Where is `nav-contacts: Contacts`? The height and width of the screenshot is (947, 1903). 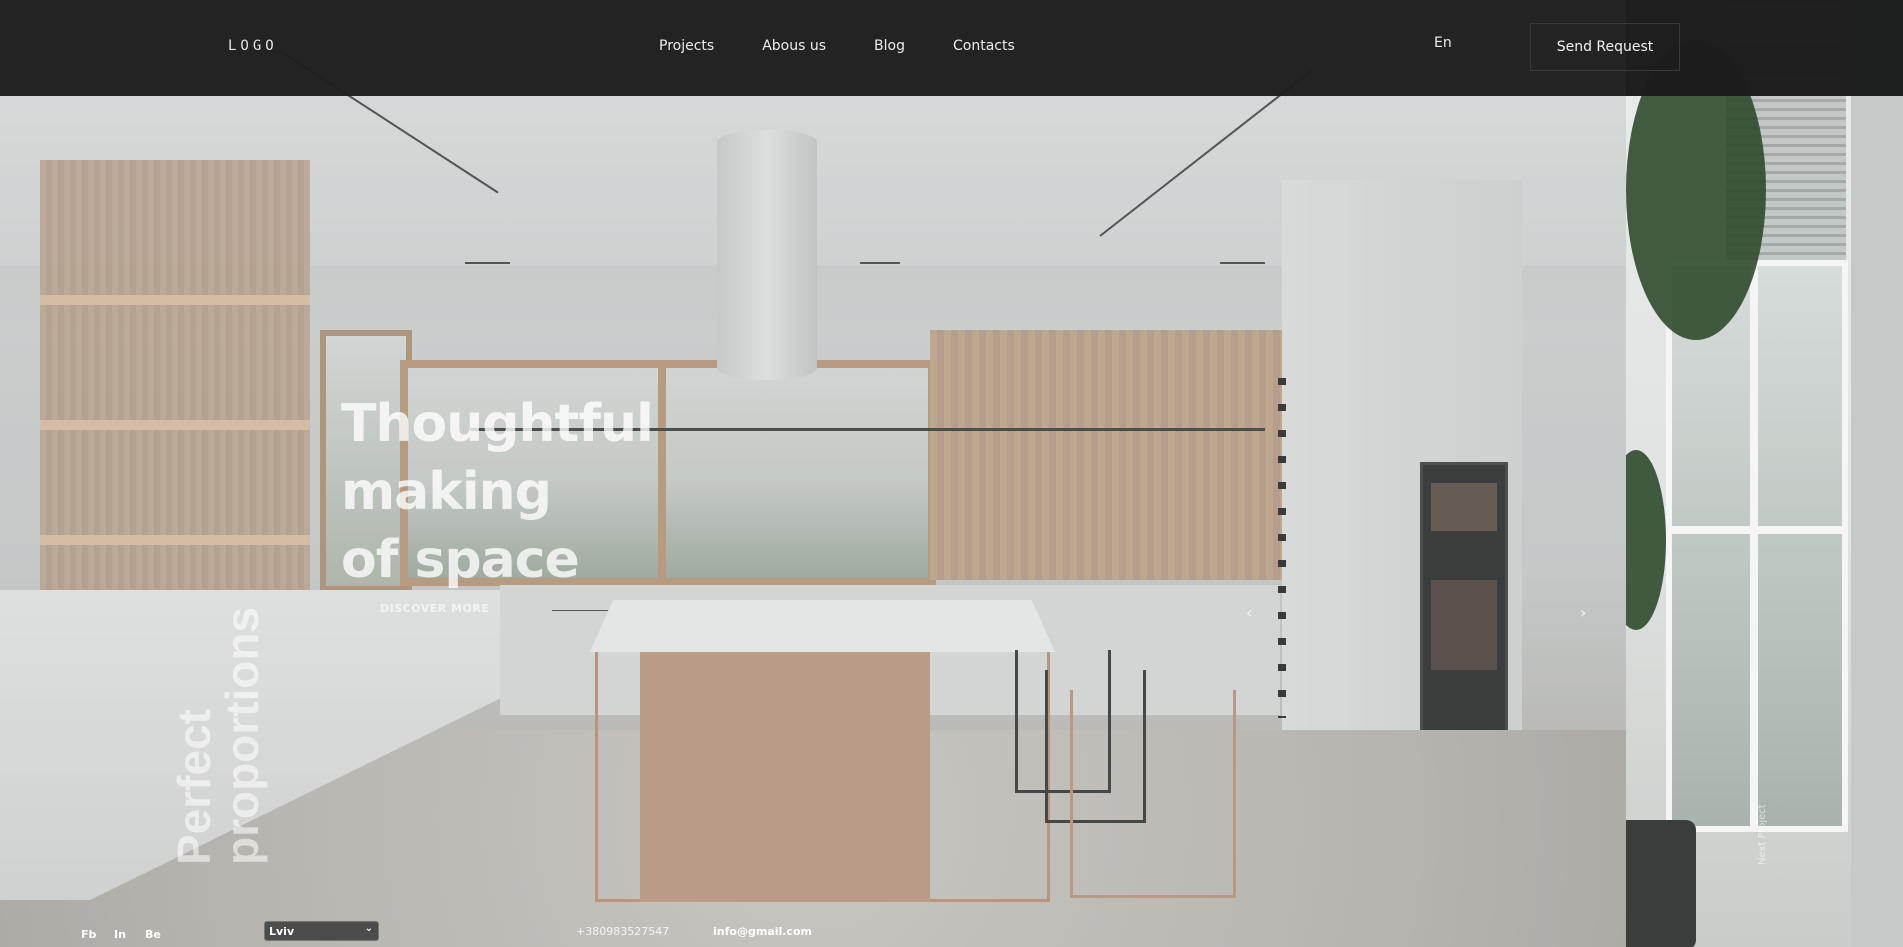
nav-contacts: Contacts is located at coordinates (984, 46).